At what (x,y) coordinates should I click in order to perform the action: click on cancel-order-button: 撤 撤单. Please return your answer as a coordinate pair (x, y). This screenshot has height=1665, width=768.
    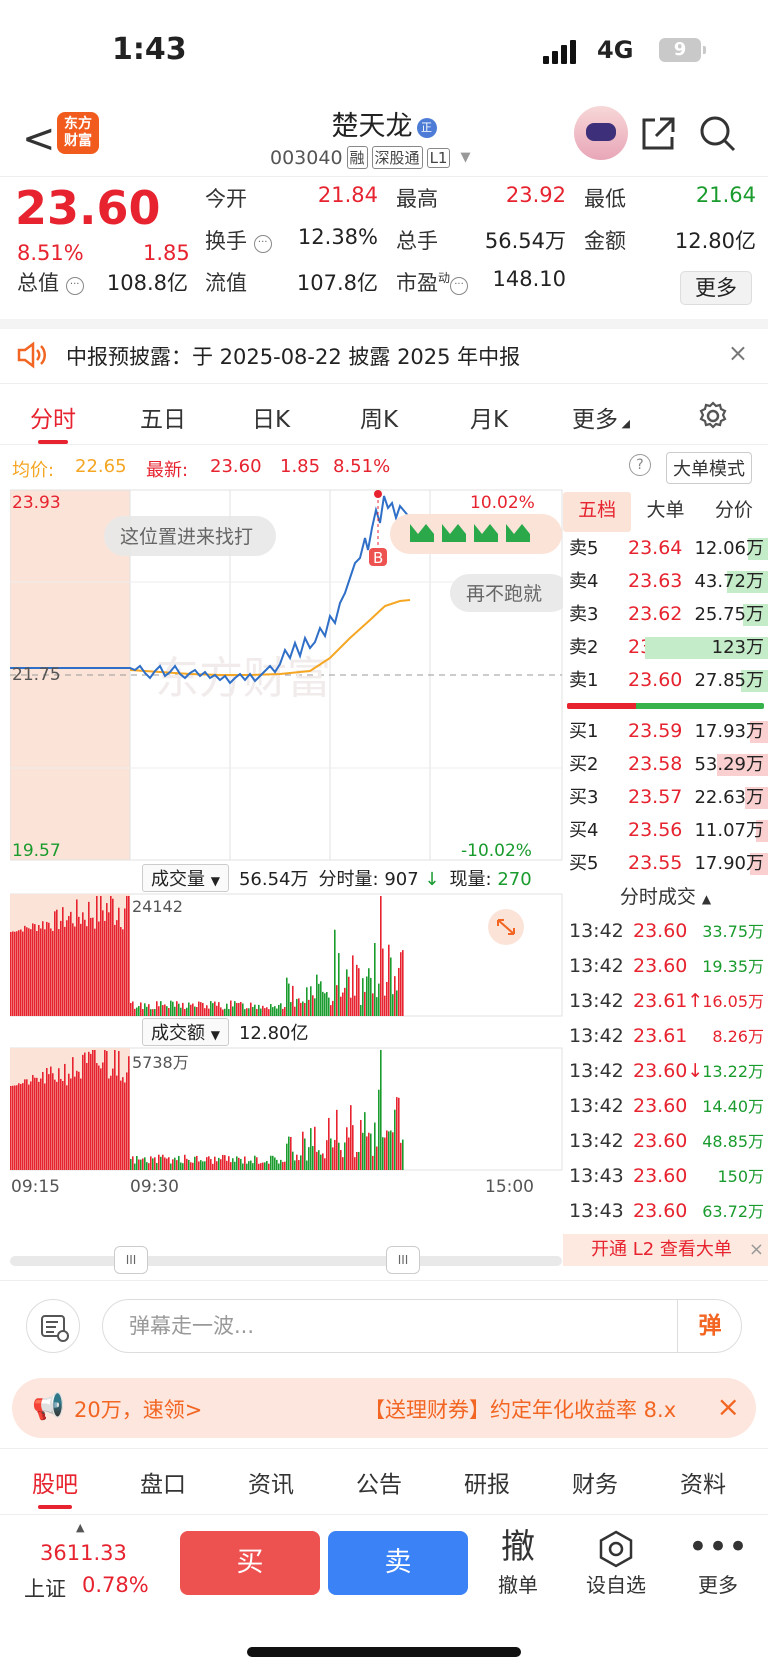
    Looking at the image, I should click on (518, 1561).